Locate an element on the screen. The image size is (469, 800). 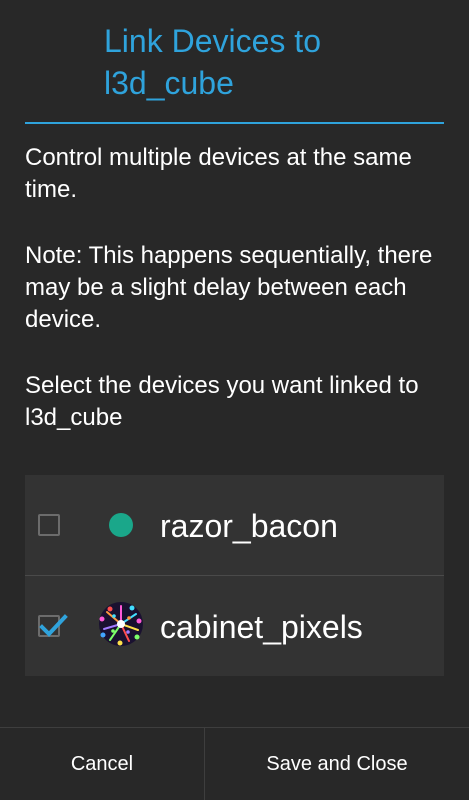
device-checkbox-cabinet-pixels is located at coordinates (53, 625).